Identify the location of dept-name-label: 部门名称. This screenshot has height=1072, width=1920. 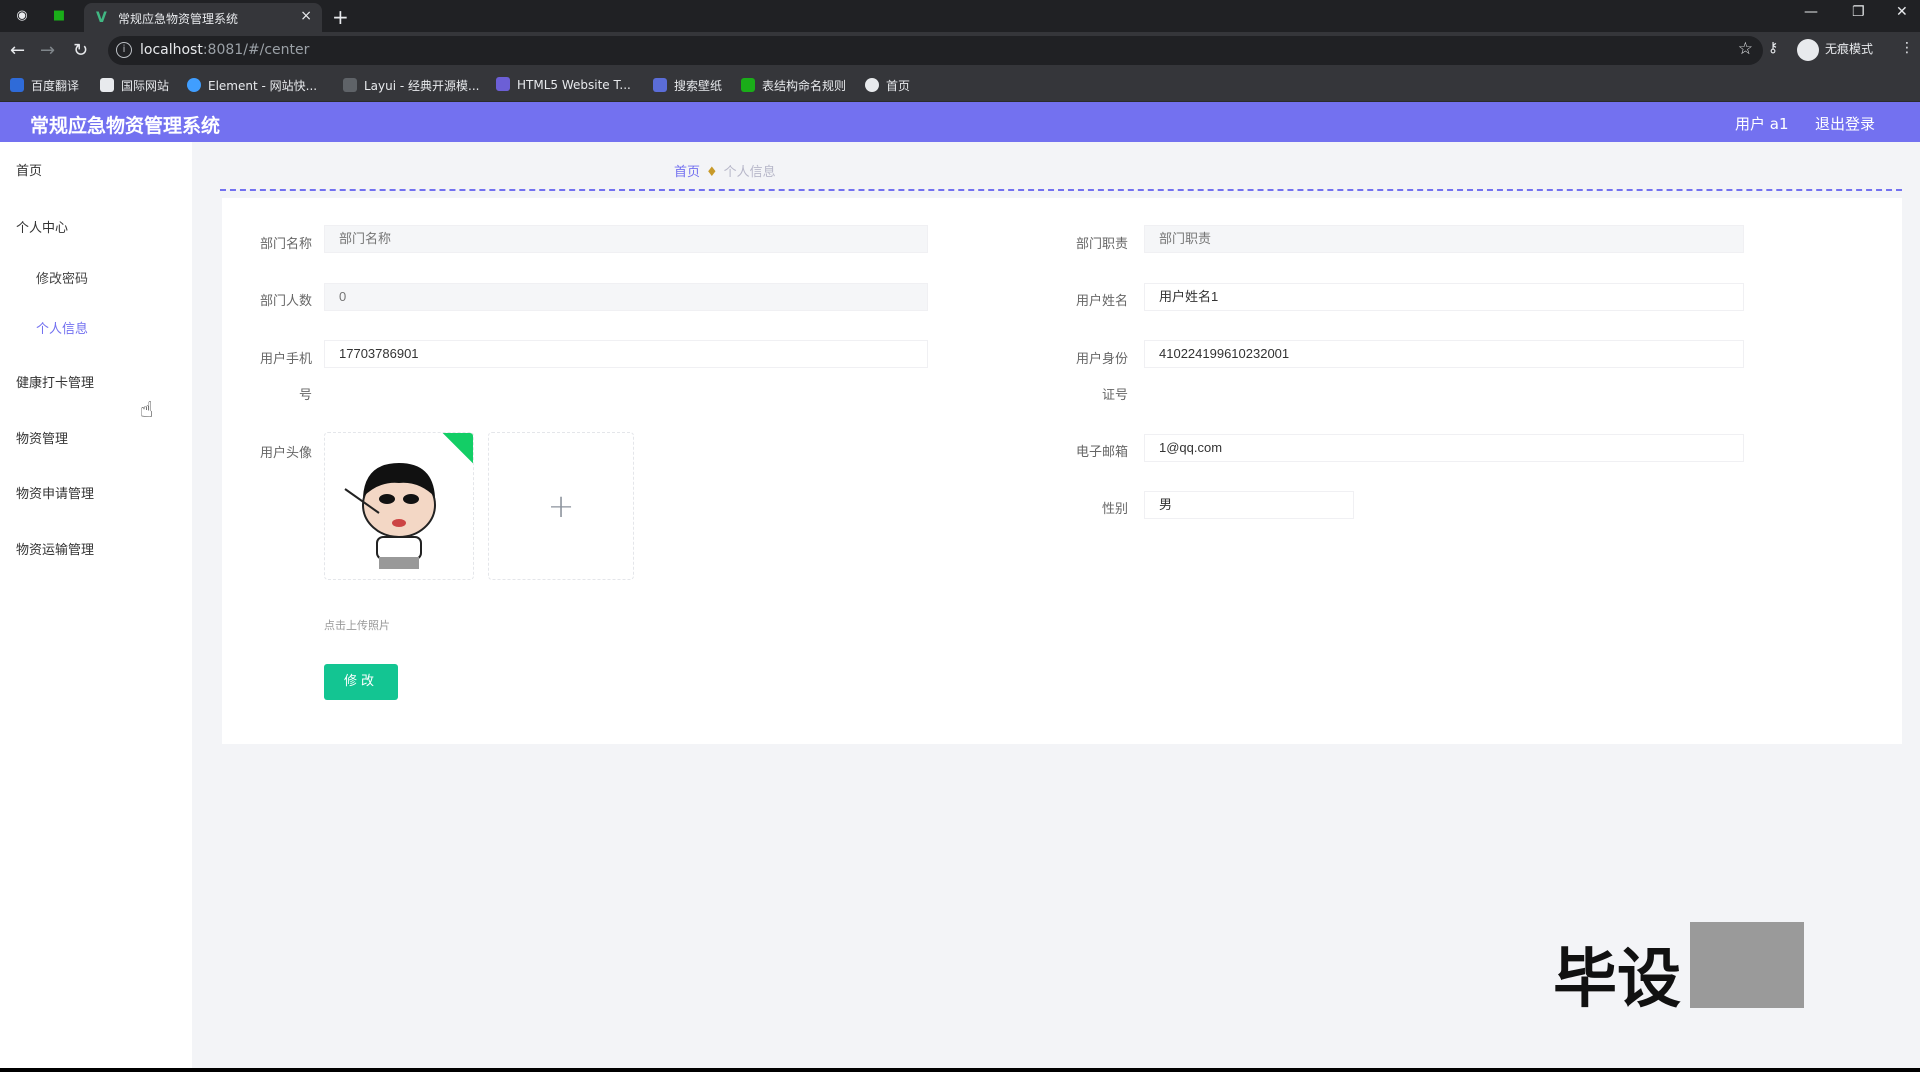
(285, 244).